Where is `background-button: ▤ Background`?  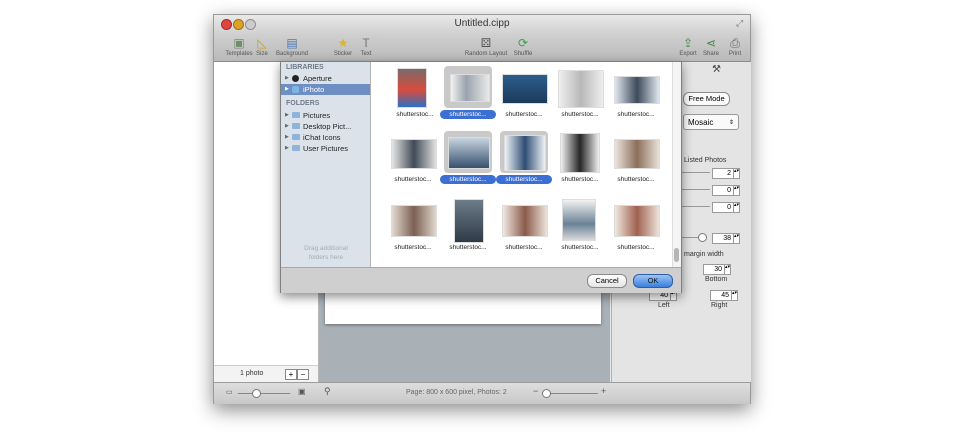
background-button: ▤ Background is located at coordinates (292, 47).